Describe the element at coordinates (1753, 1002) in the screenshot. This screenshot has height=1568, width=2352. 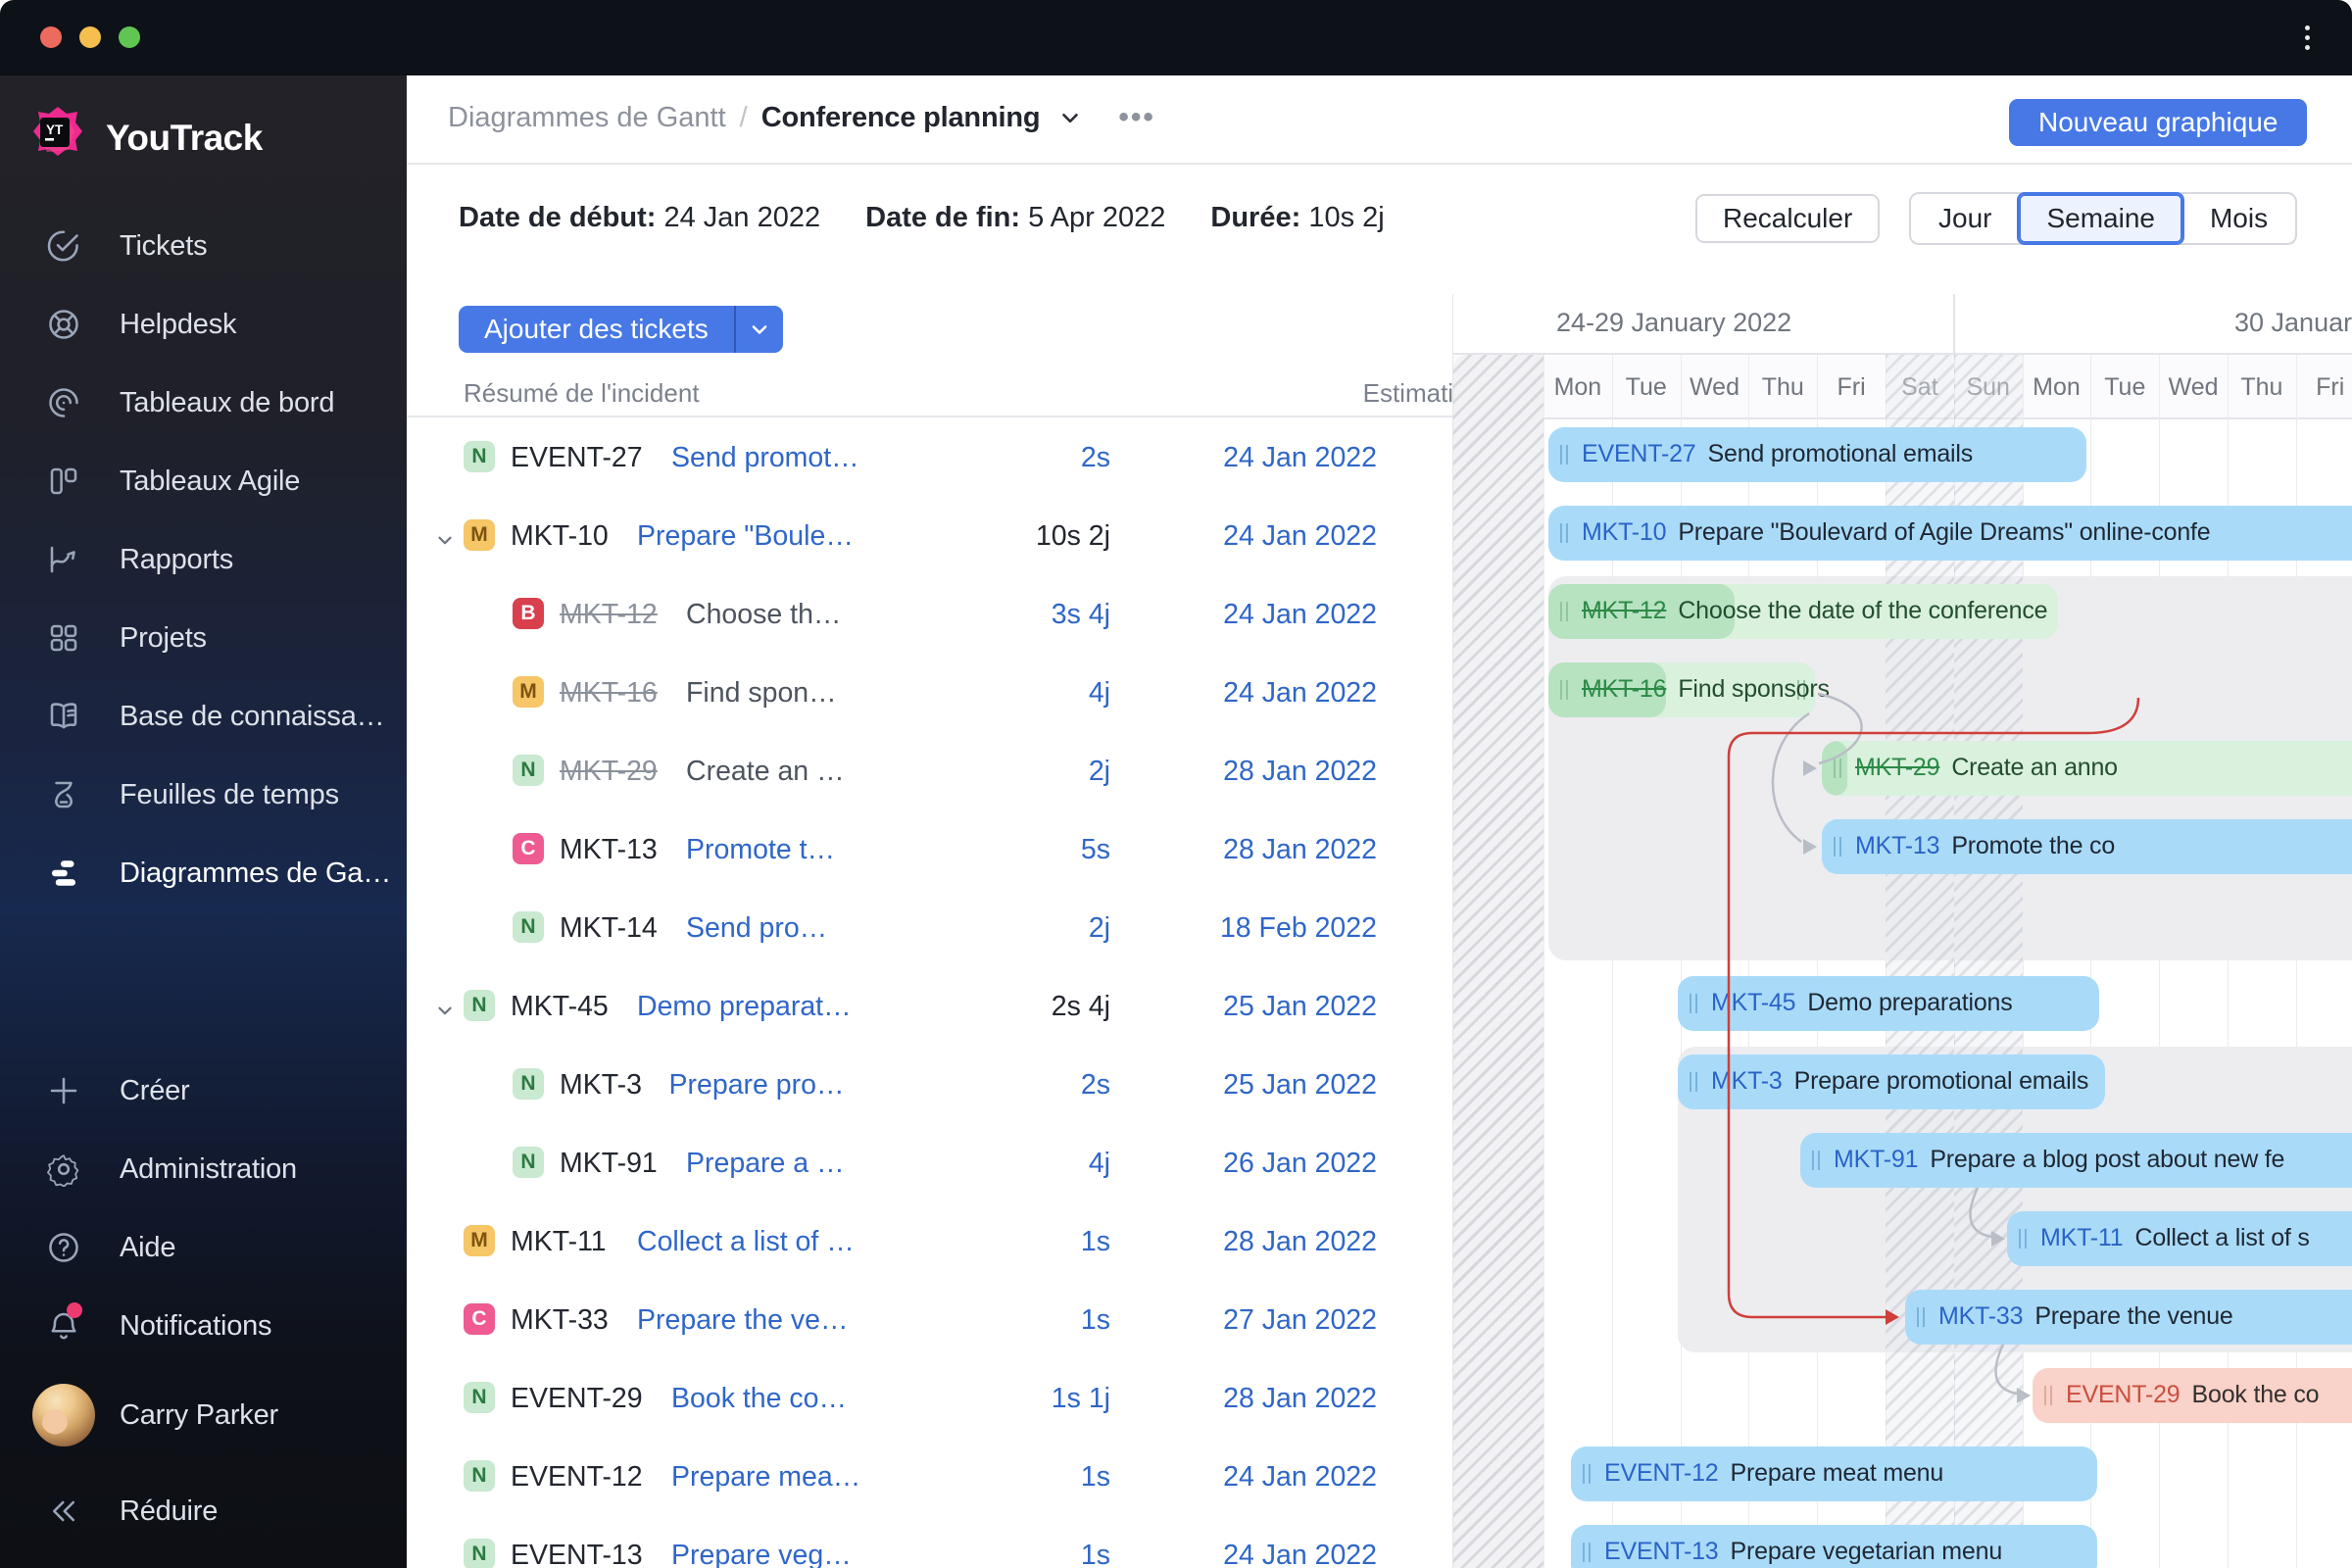
I see `bar-issue-id: MKT-45` at that location.